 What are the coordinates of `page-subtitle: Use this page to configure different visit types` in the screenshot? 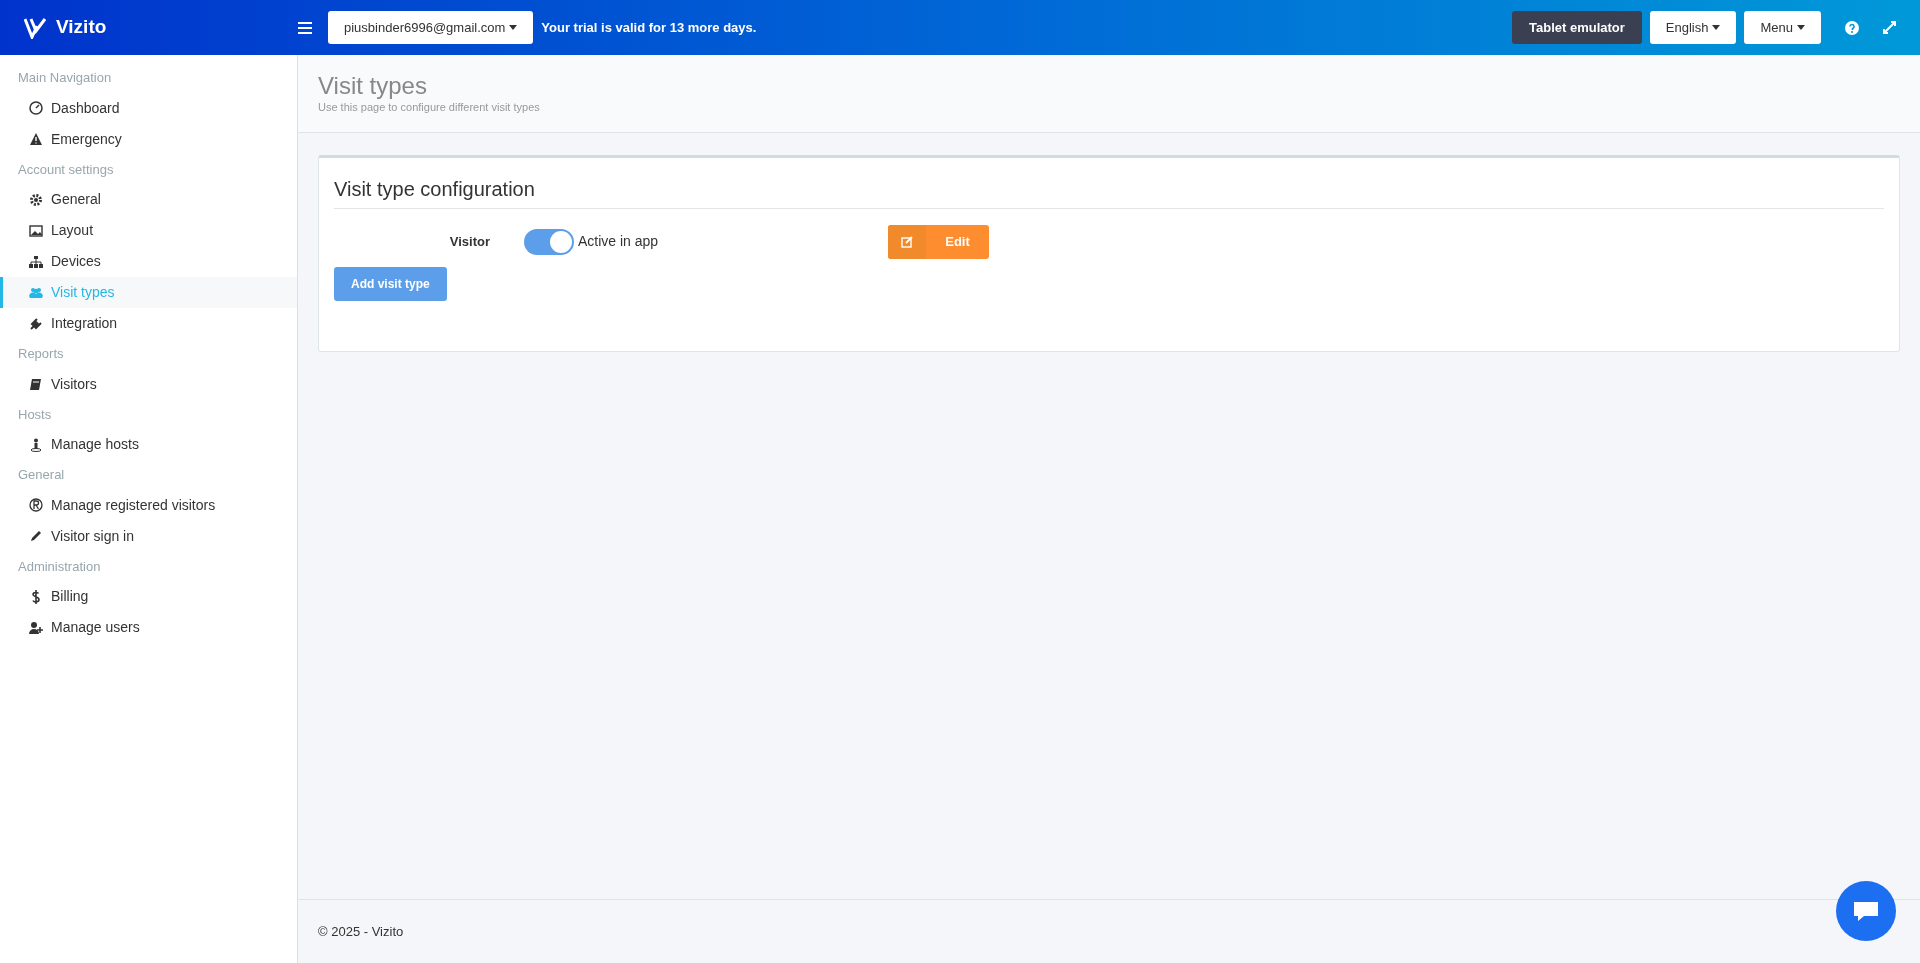 It's located at (429, 108).